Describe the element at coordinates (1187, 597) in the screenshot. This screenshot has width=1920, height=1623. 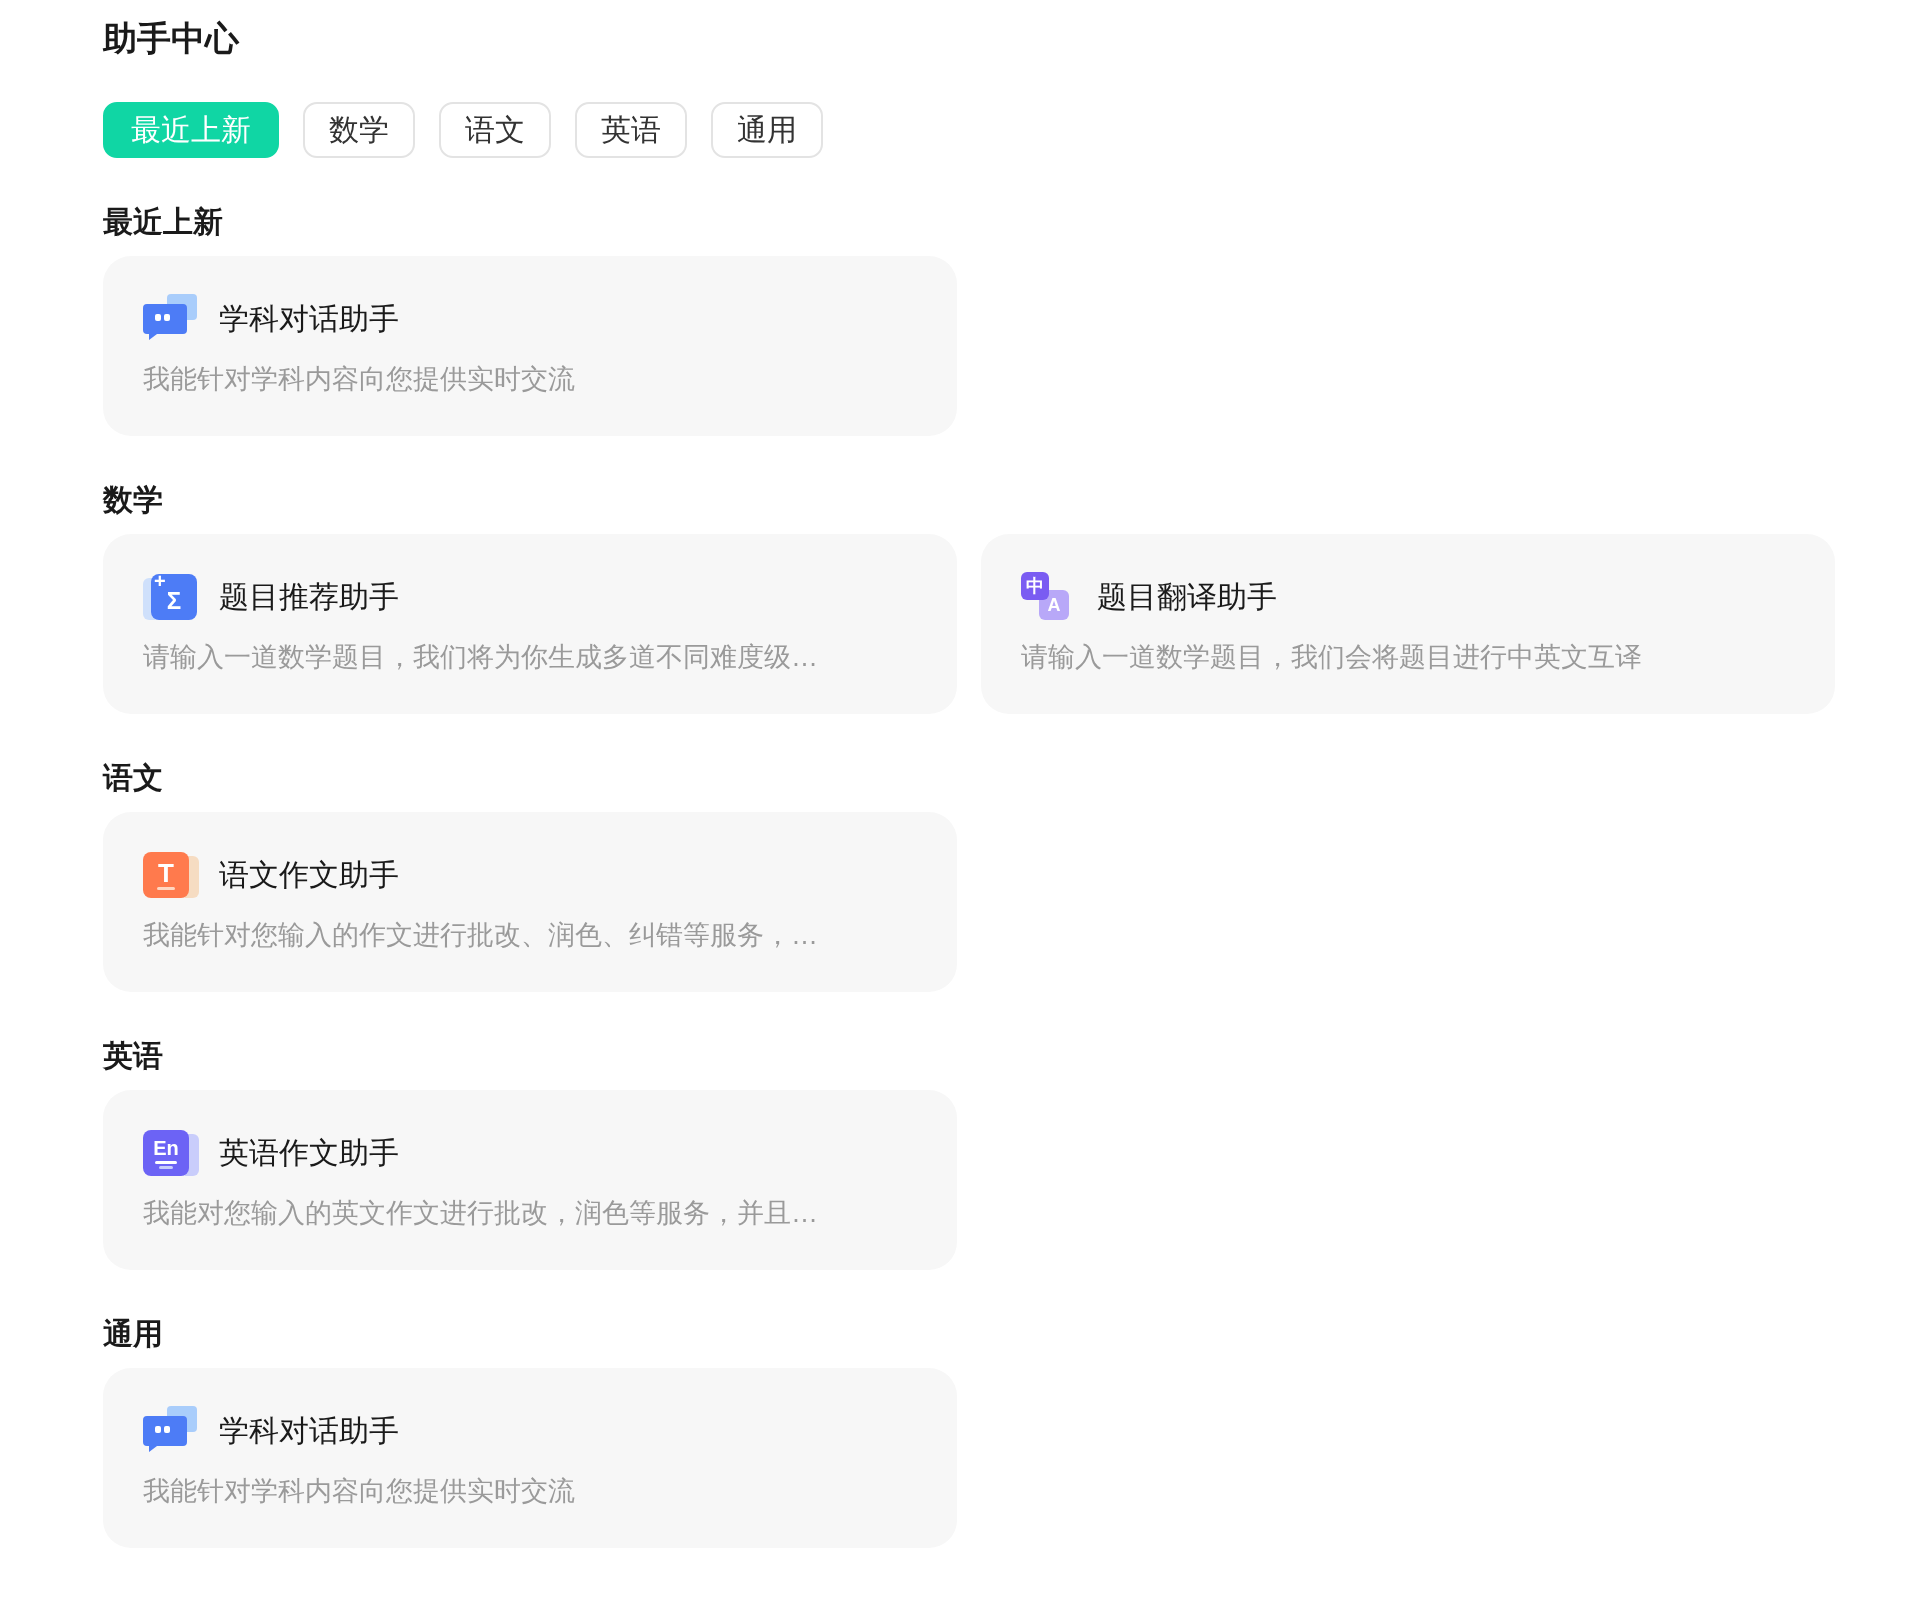
I see `card-title: 题目翻译助手` at that location.